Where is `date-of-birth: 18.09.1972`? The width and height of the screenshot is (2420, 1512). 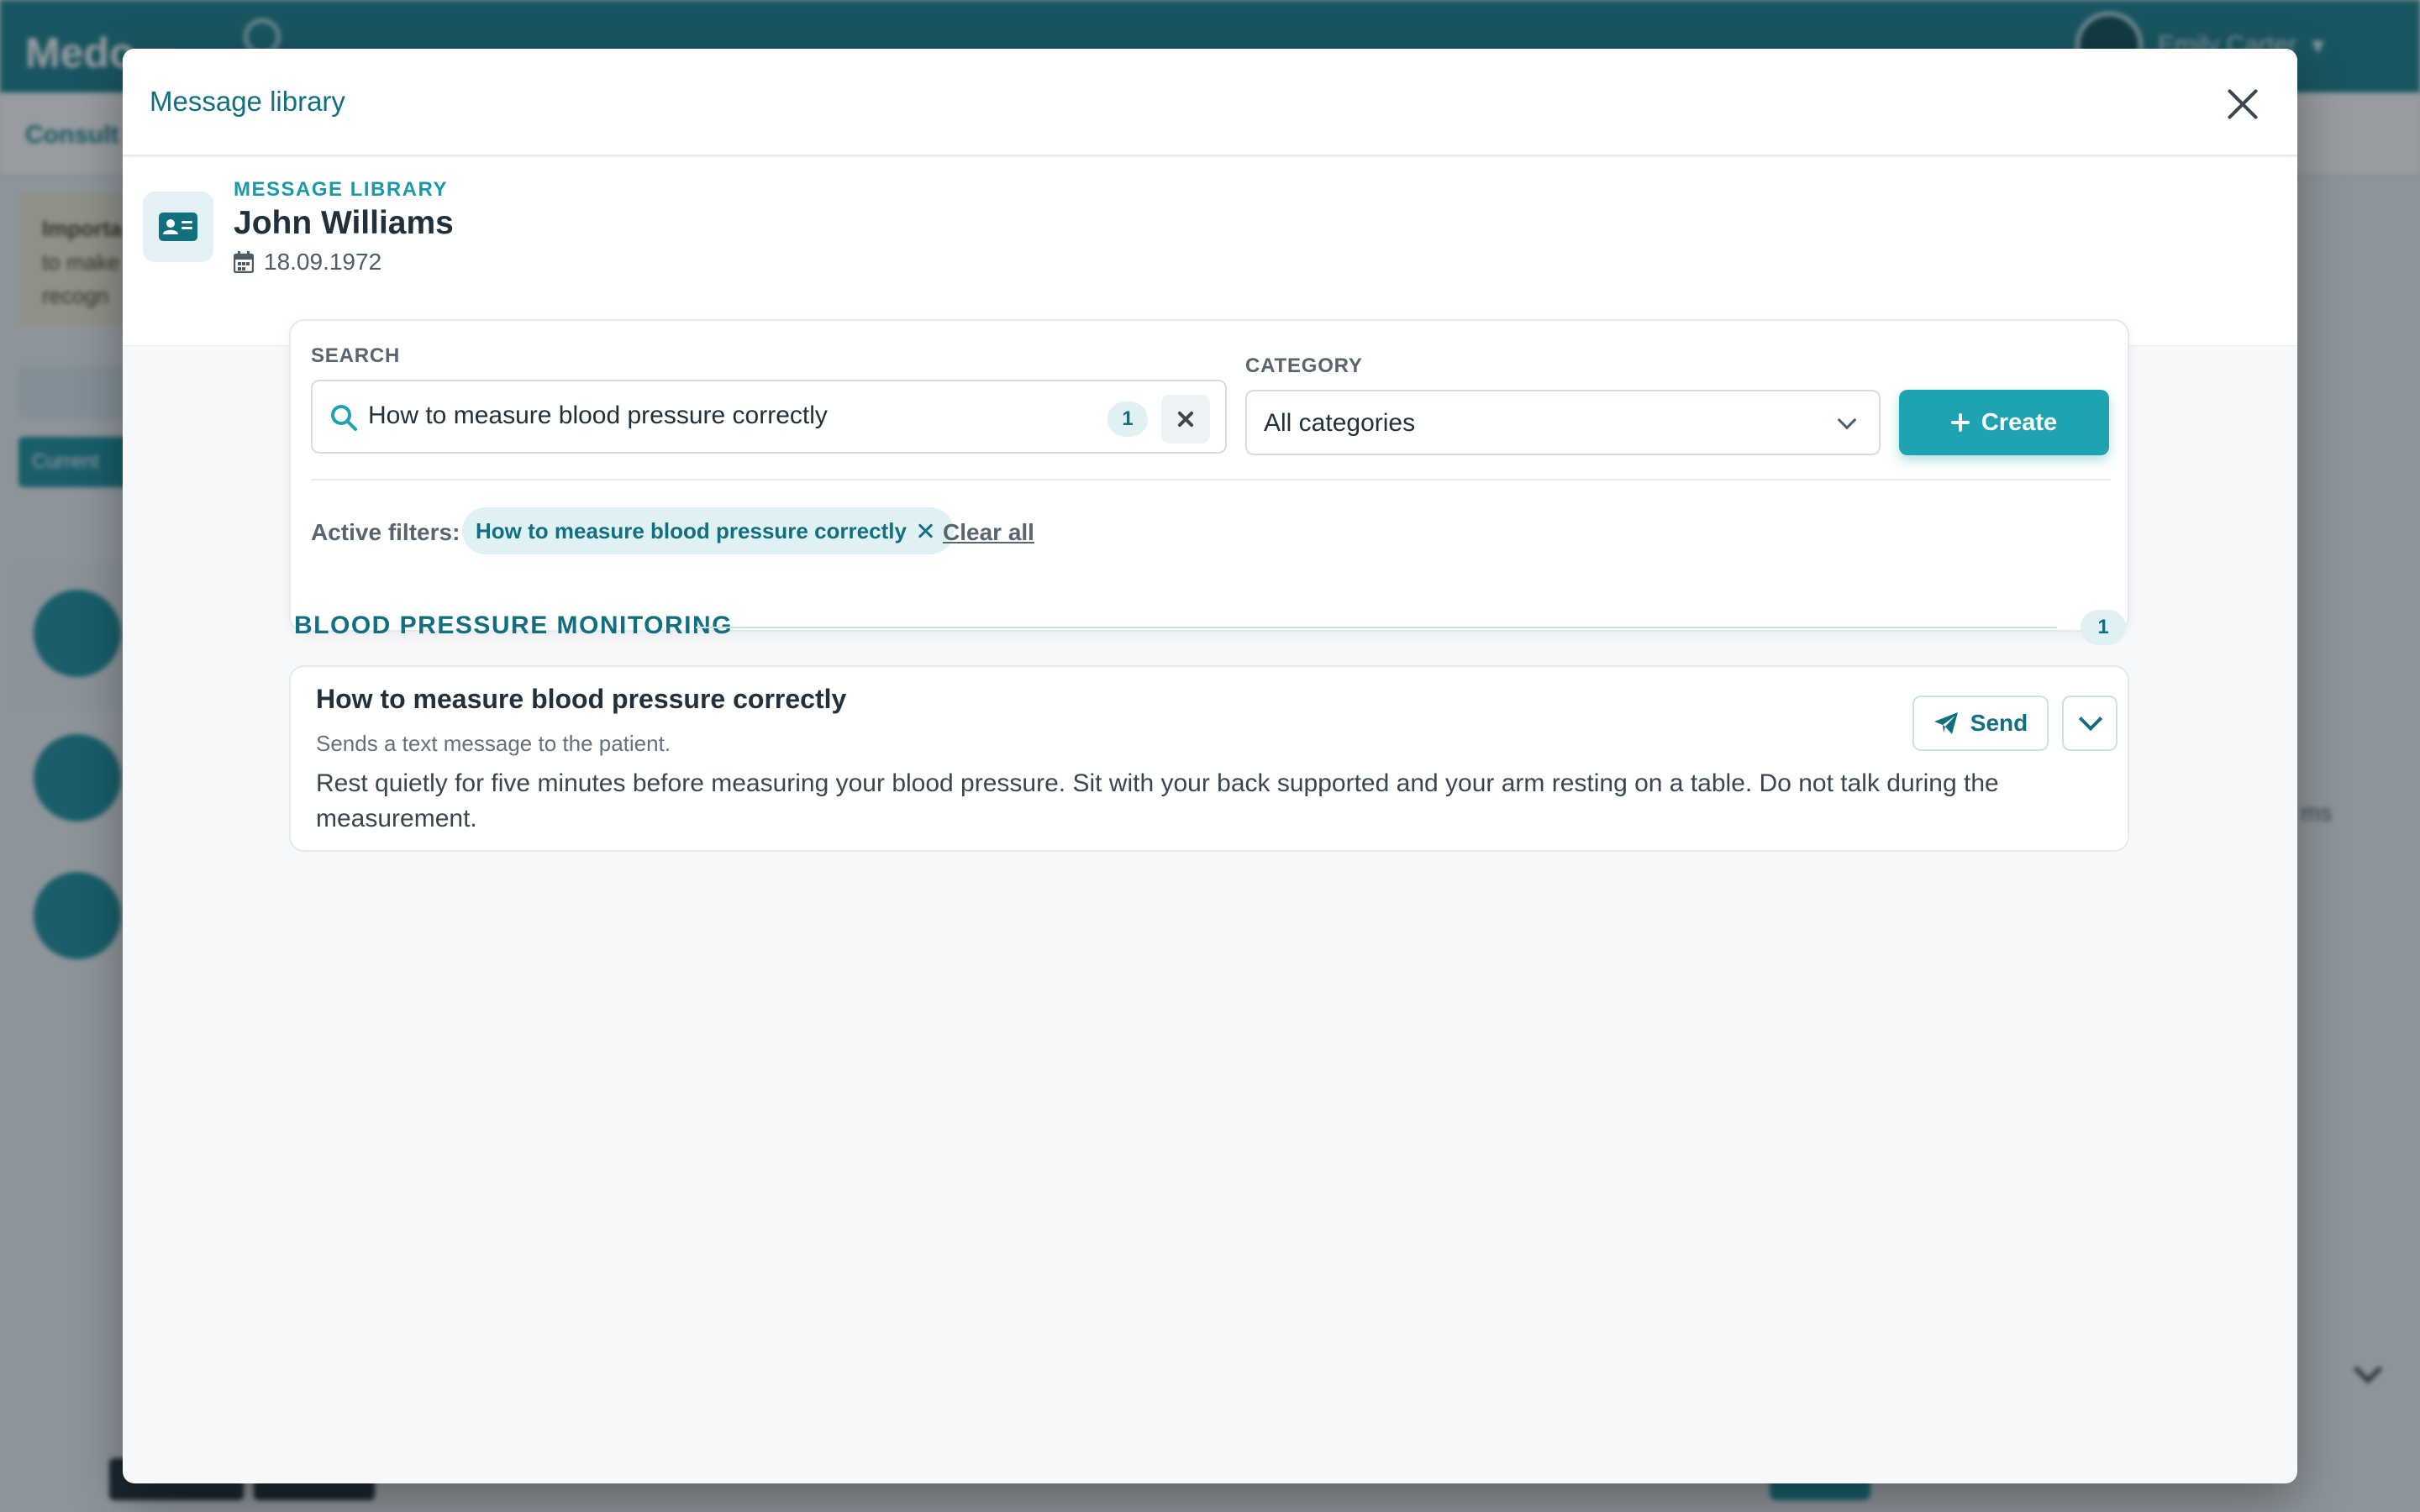 date-of-birth: 18.09.1972 is located at coordinates (307, 262).